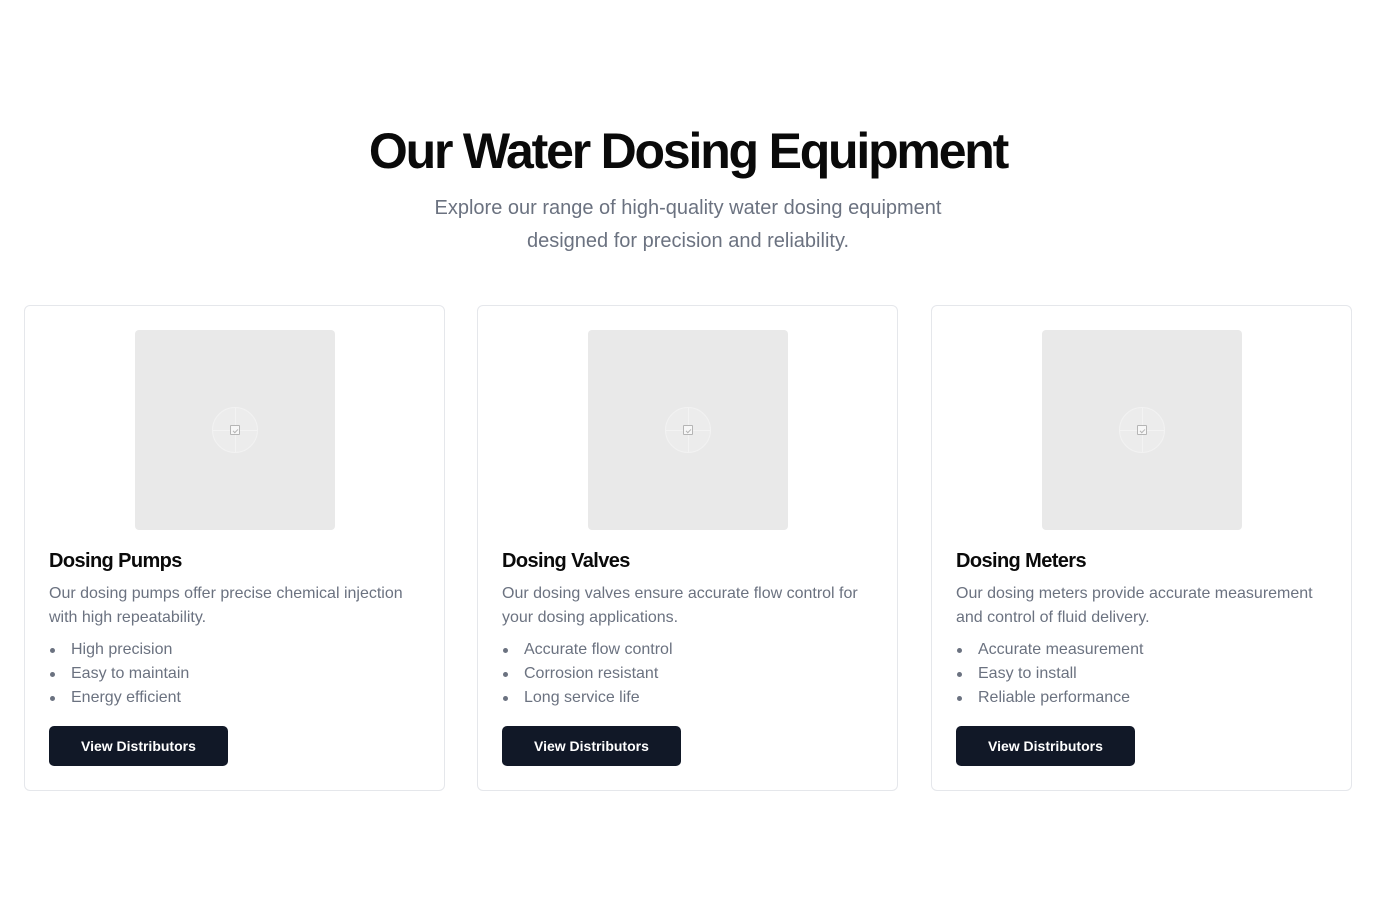  What do you see at coordinates (1061, 649) in the screenshot?
I see `feature-label: Accurate measurement` at bounding box center [1061, 649].